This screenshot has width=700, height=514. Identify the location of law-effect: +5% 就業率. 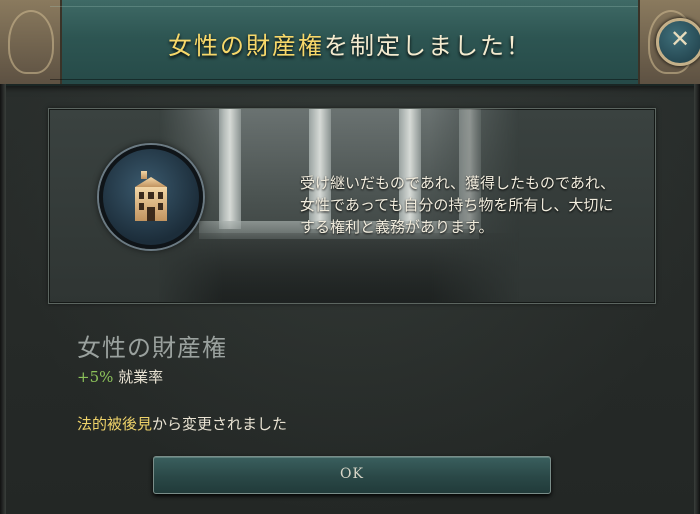
(120, 376).